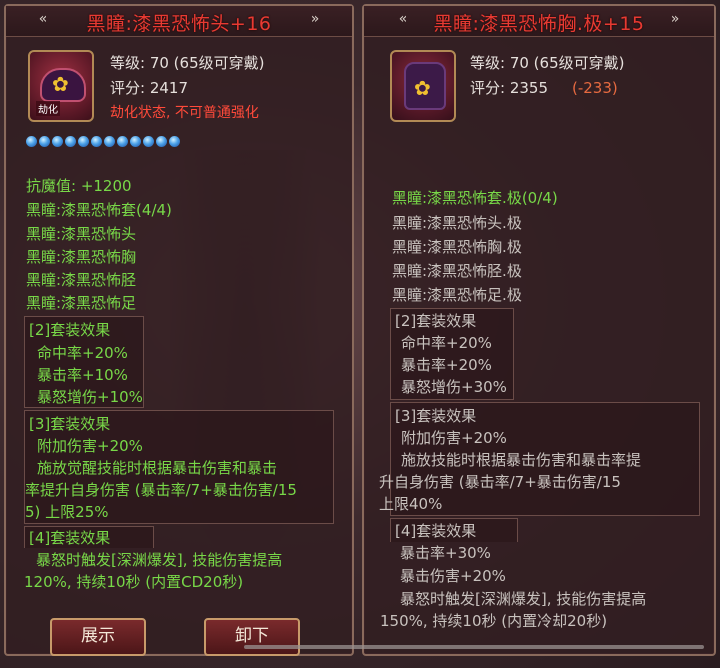  What do you see at coordinates (184, 113) in the screenshot?
I see `item-status: 劫化状态, 不可普通强化` at bounding box center [184, 113].